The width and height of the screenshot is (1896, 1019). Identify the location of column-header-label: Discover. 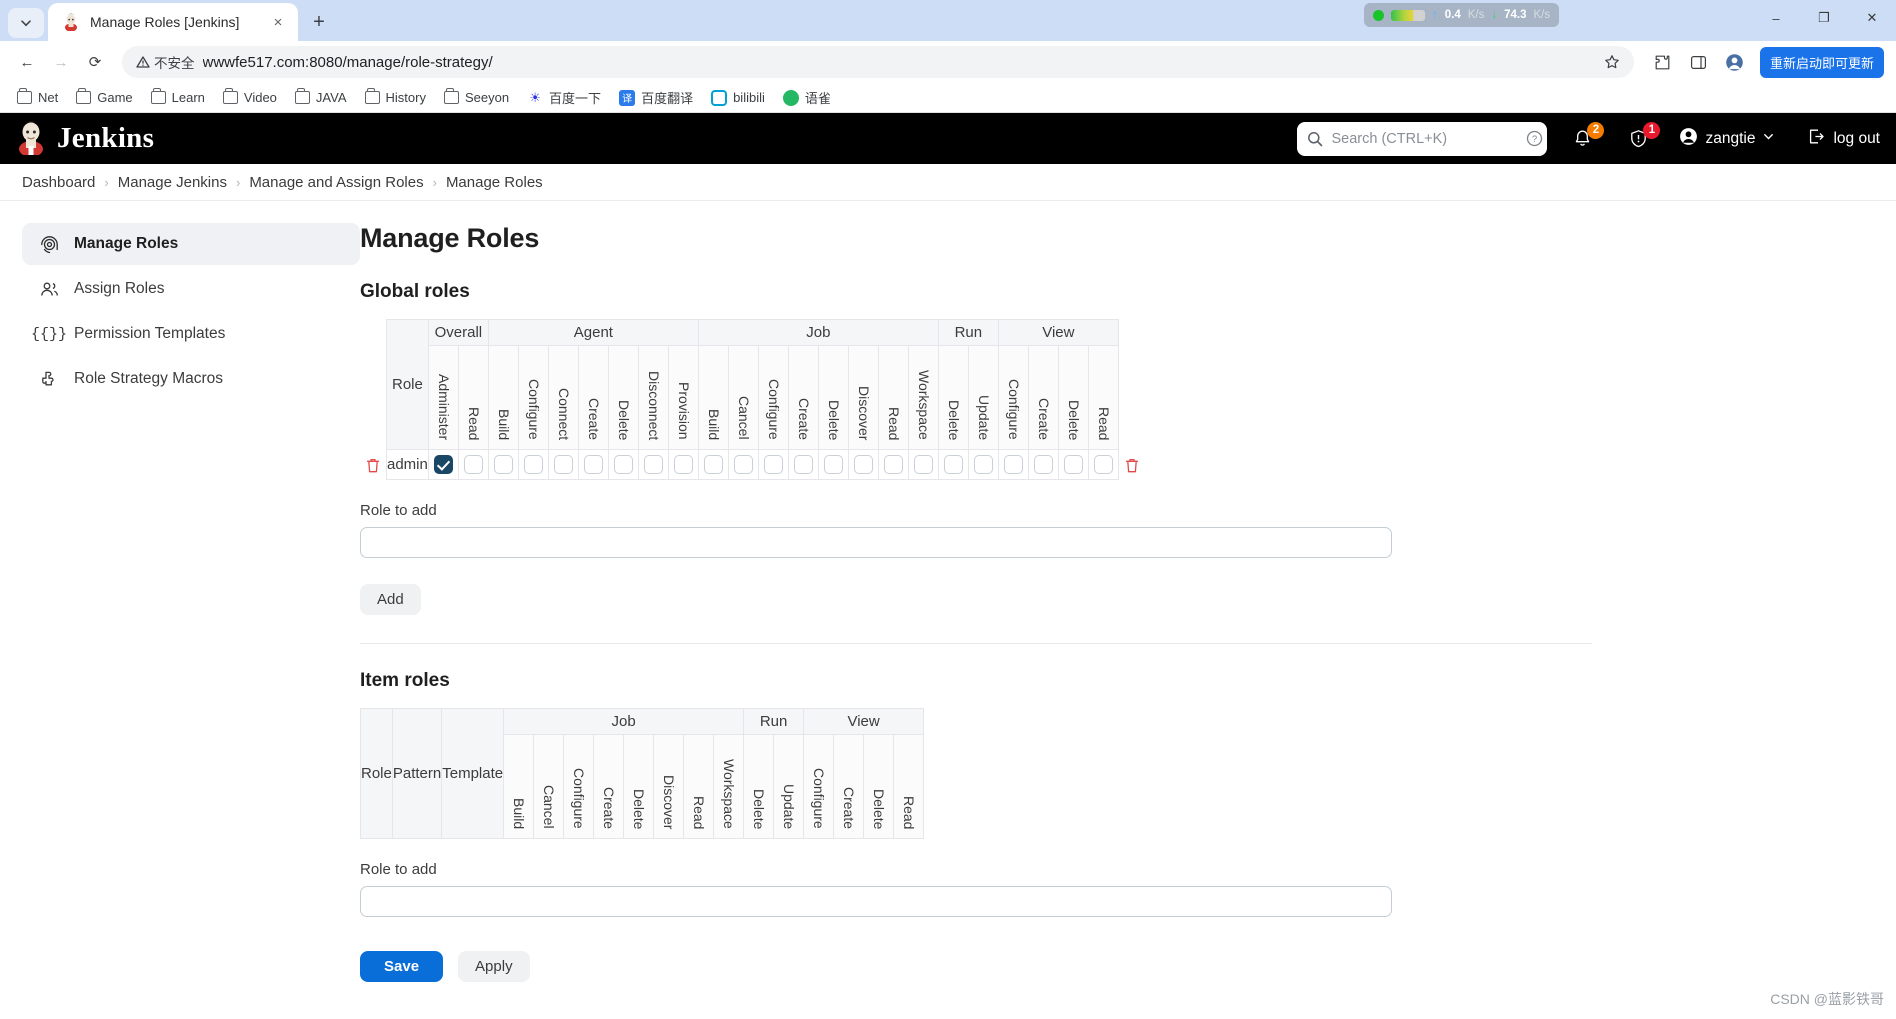
(863, 412).